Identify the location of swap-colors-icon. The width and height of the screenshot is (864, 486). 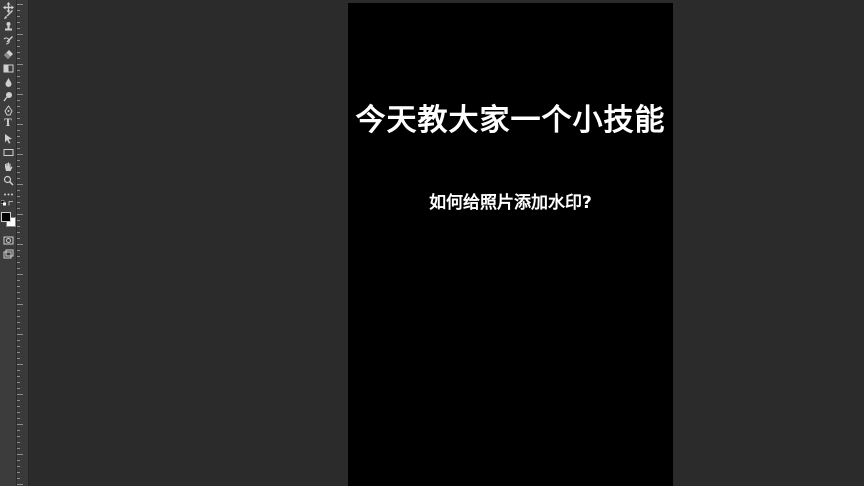
(11, 203).